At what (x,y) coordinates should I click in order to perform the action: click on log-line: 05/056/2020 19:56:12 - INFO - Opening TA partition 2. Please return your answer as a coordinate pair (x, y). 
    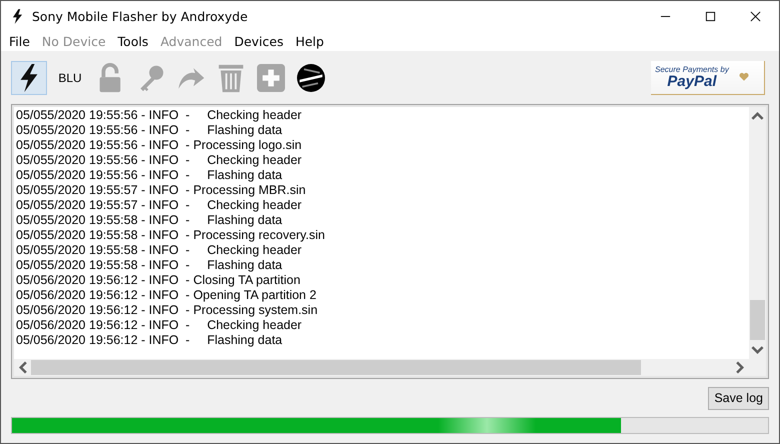
    Looking at the image, I should click on (167, 295).